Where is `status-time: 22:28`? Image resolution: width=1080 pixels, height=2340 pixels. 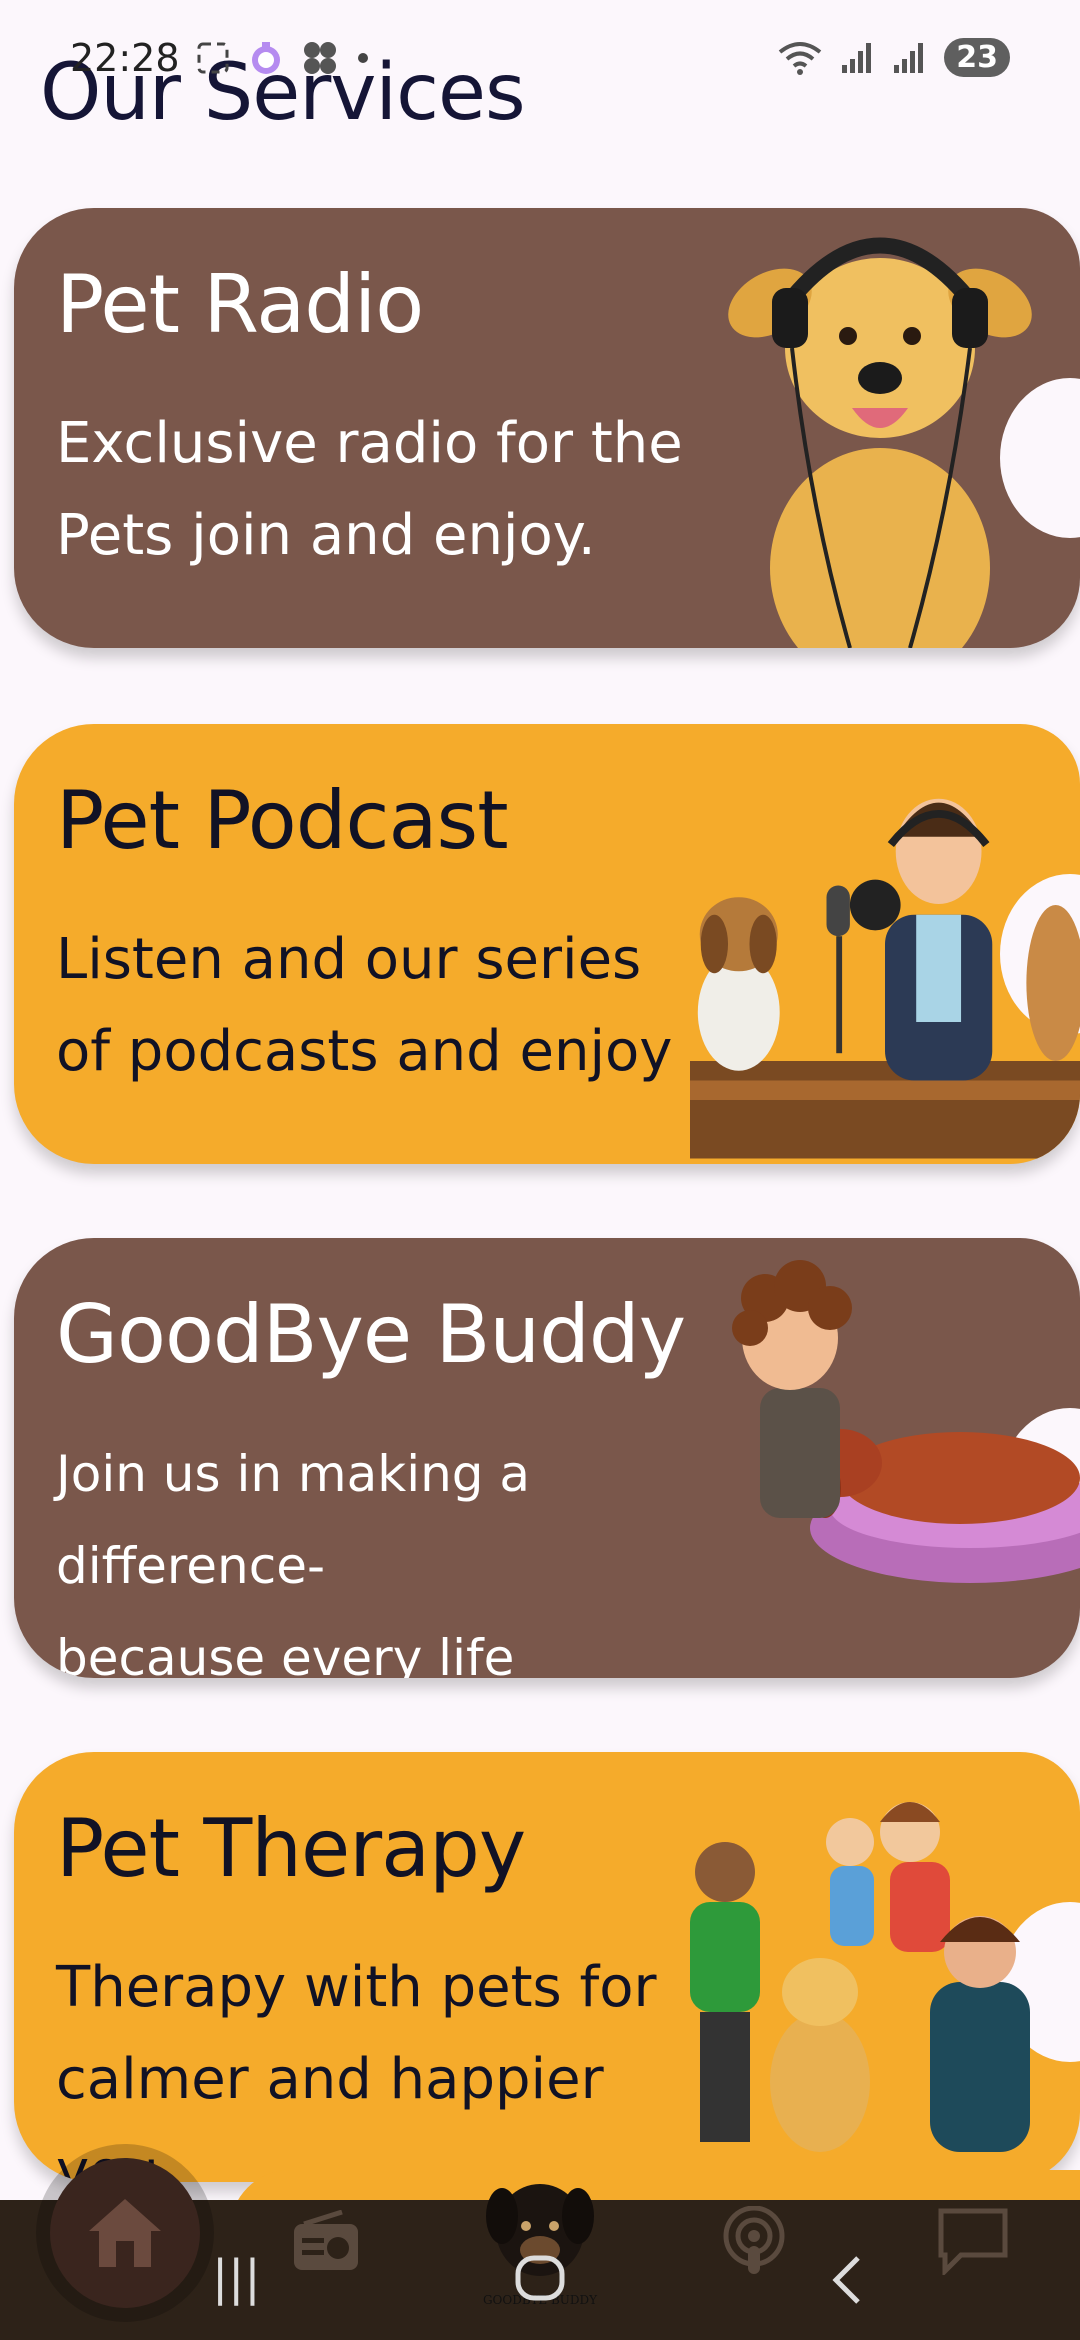
status-time: 22:28 is located at coordinates (125, 58).